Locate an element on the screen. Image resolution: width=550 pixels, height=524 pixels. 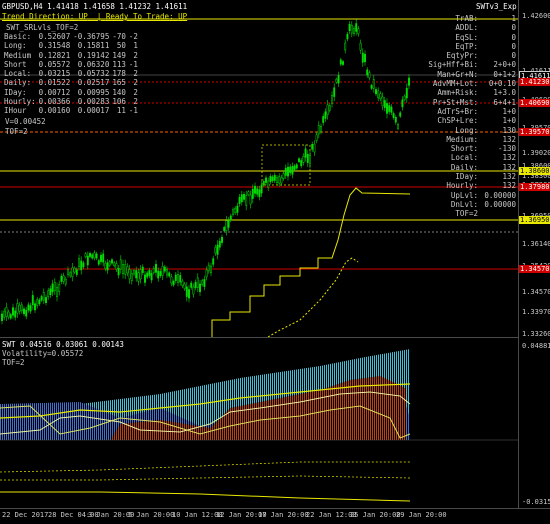
info-value: 6+4+1 is located at coordinates (504, 102).